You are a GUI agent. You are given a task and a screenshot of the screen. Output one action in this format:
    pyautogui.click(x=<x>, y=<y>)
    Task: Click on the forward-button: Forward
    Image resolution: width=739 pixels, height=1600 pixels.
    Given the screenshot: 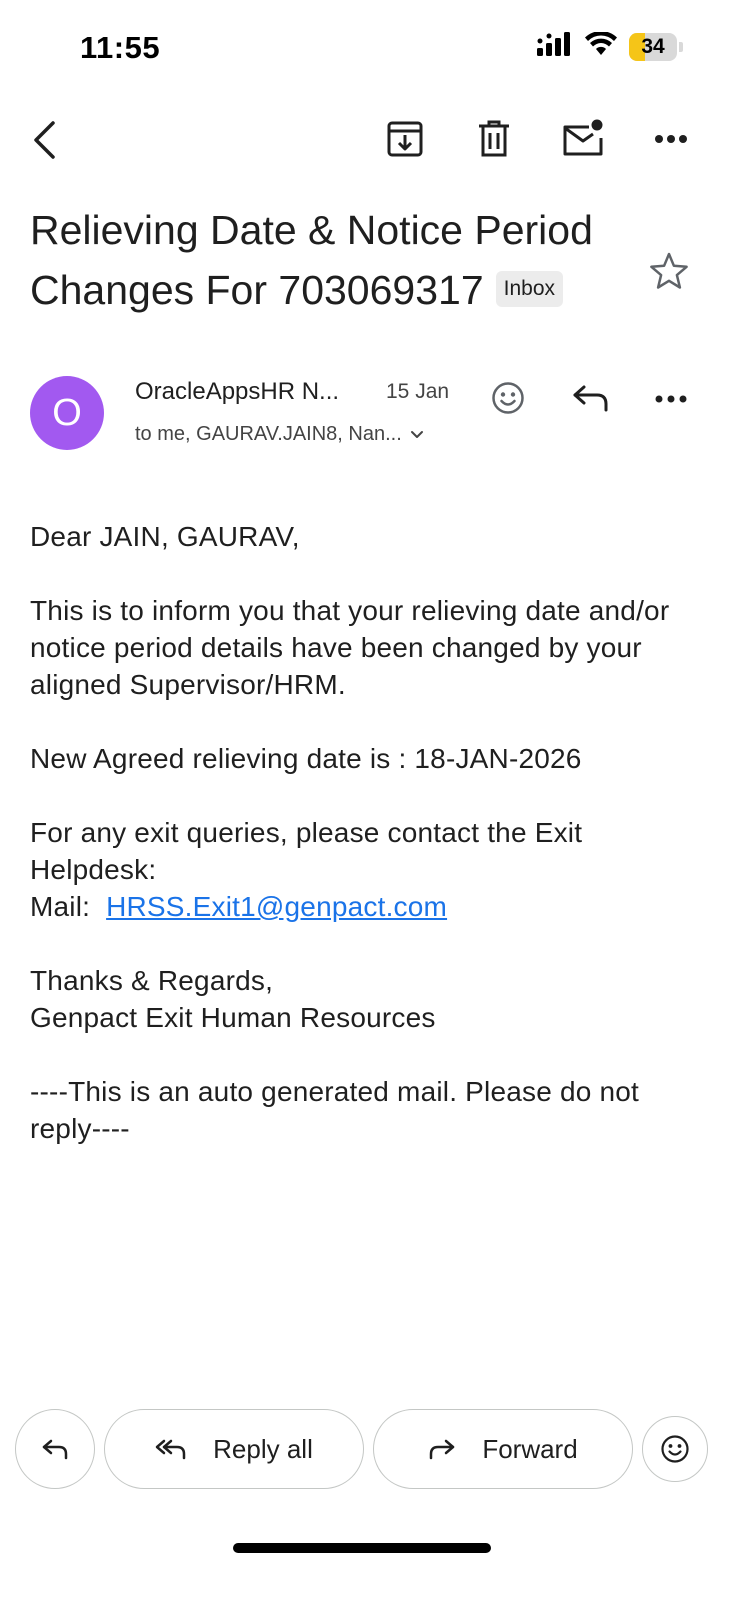 What is the action you would take?
    pyautogui.click(x=503, y=1449)
    